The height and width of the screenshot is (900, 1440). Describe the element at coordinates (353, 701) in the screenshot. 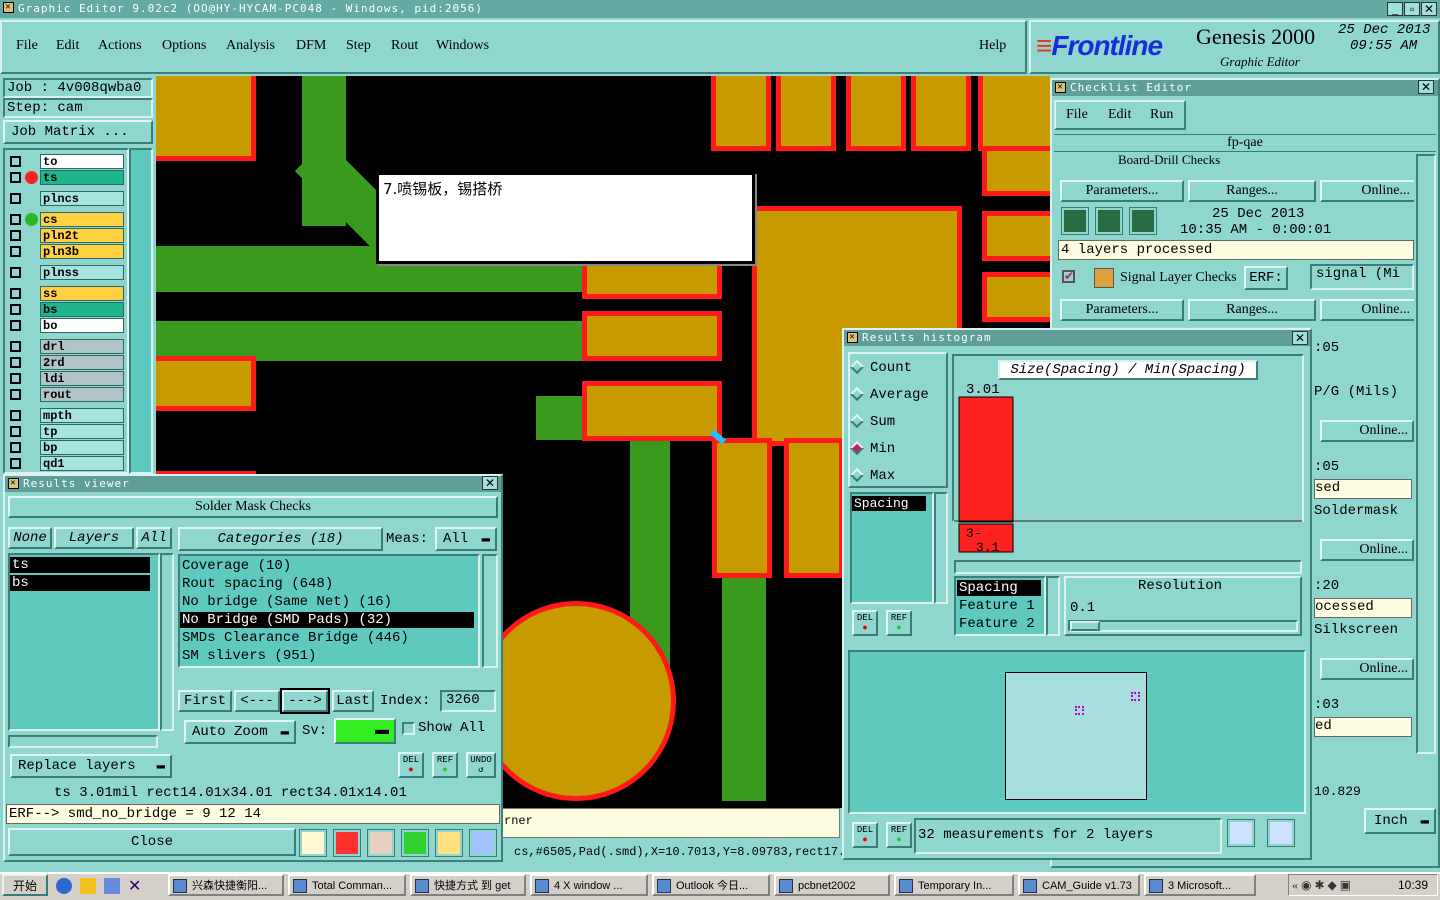

I see `last-button: Last` at that location.